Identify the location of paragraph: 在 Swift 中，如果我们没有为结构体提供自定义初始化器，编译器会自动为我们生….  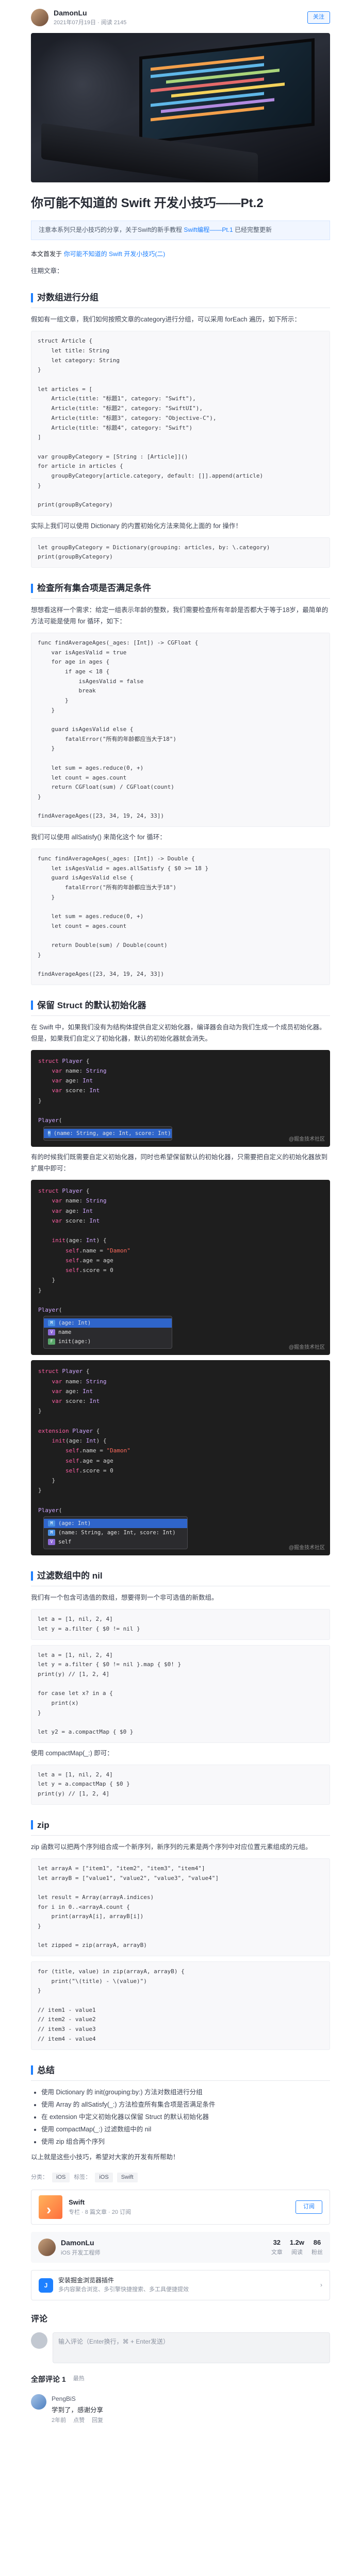
(178, 1032).